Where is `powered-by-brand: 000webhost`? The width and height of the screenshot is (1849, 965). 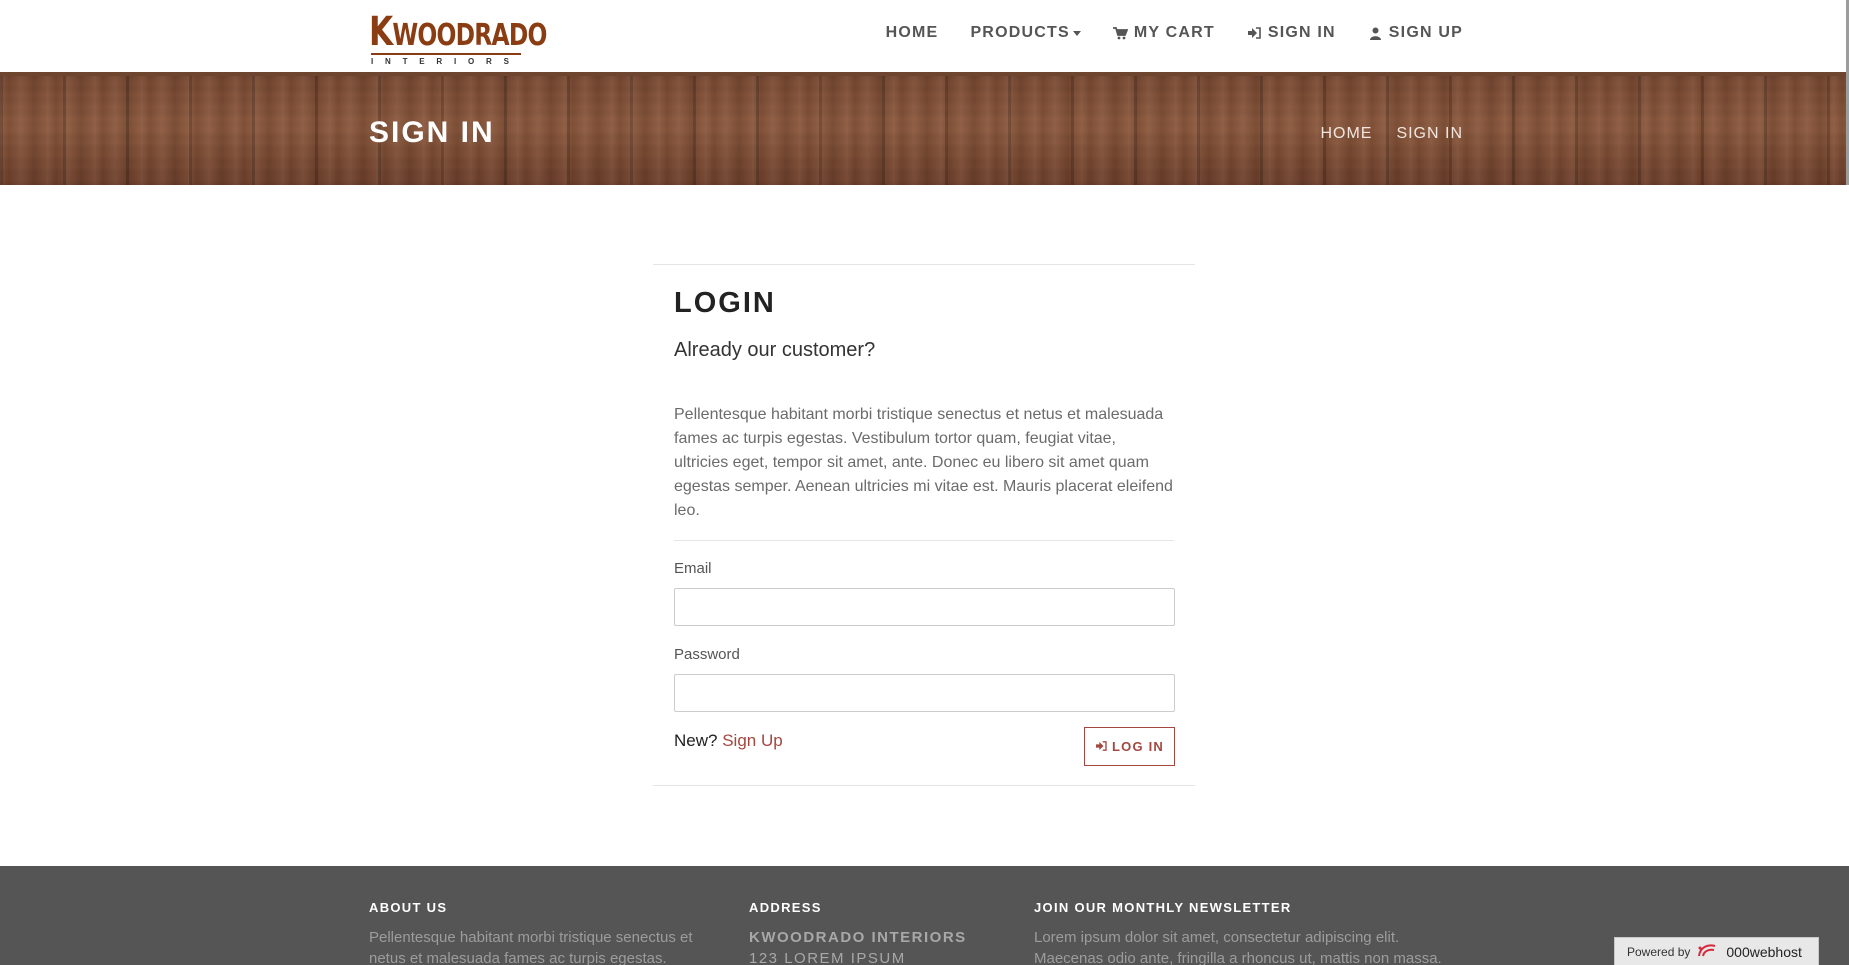
powered-by-brand: 000webhost is located at coordinates (1764, 951).